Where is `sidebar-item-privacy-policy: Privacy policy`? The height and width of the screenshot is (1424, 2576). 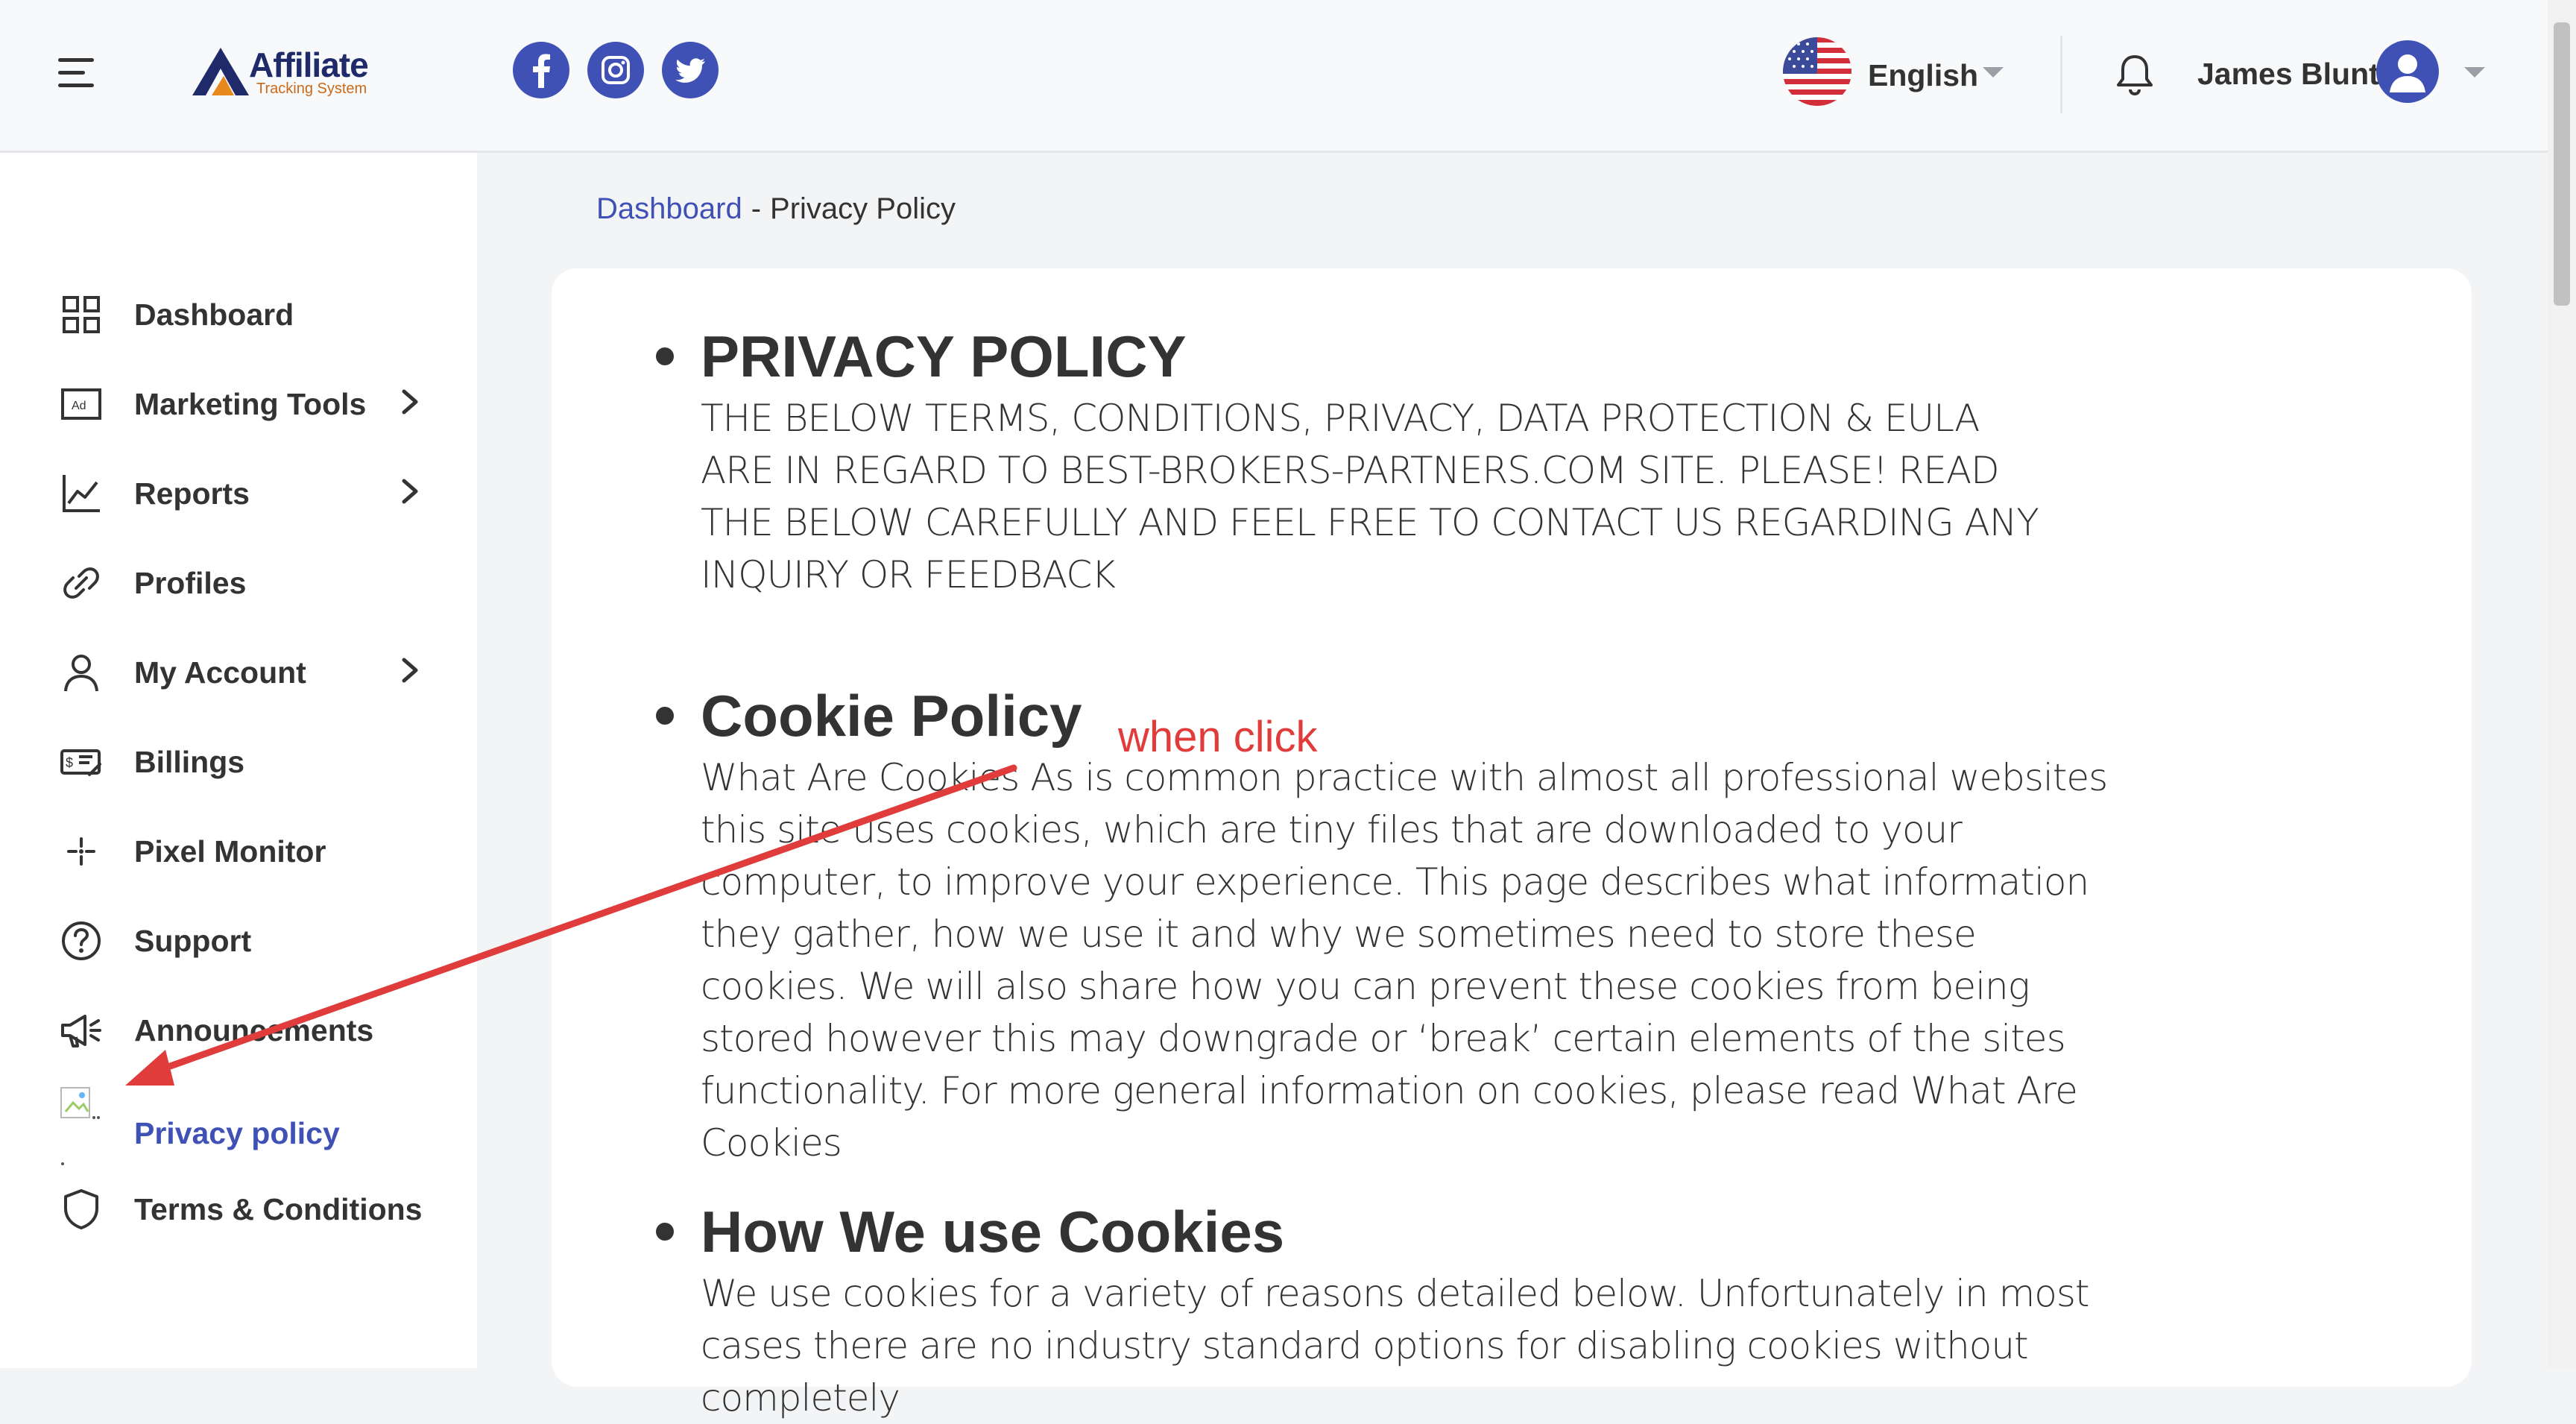
sidebar-item-privacy-policy: Privacy policy is located at coordinates (238, 1127).